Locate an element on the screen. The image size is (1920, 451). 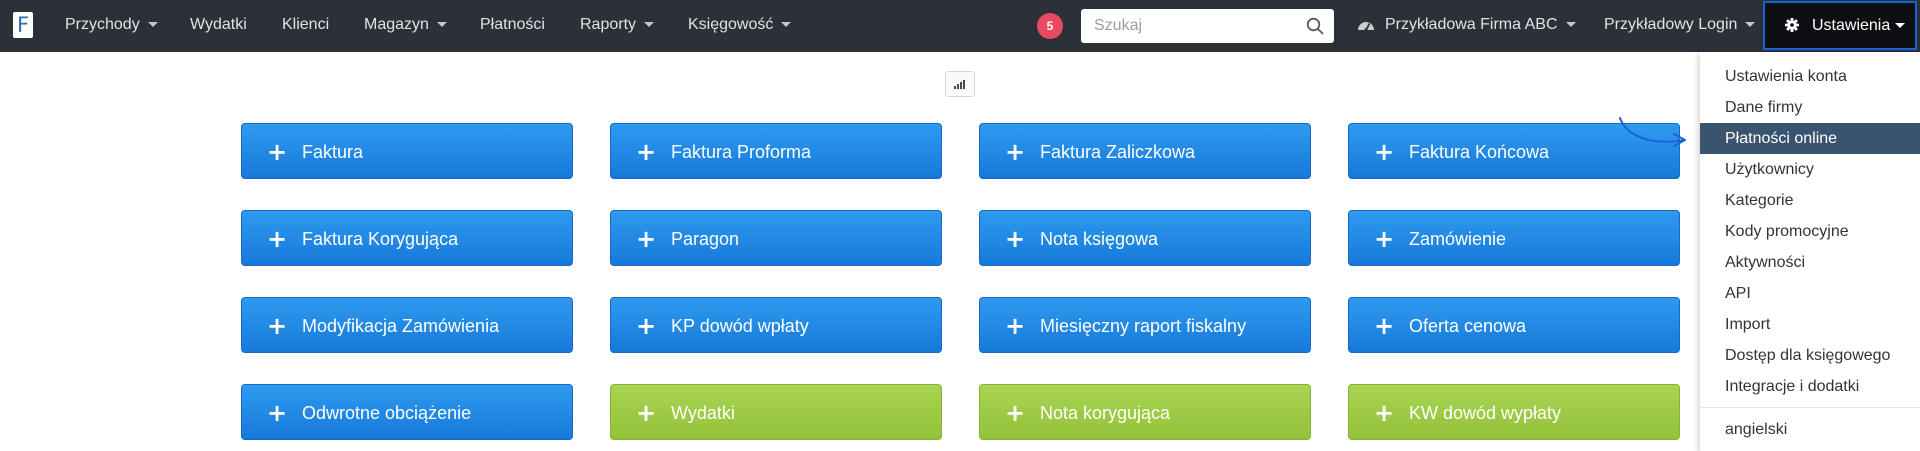
signal-bars-icon is located at coordinates (960, 84).